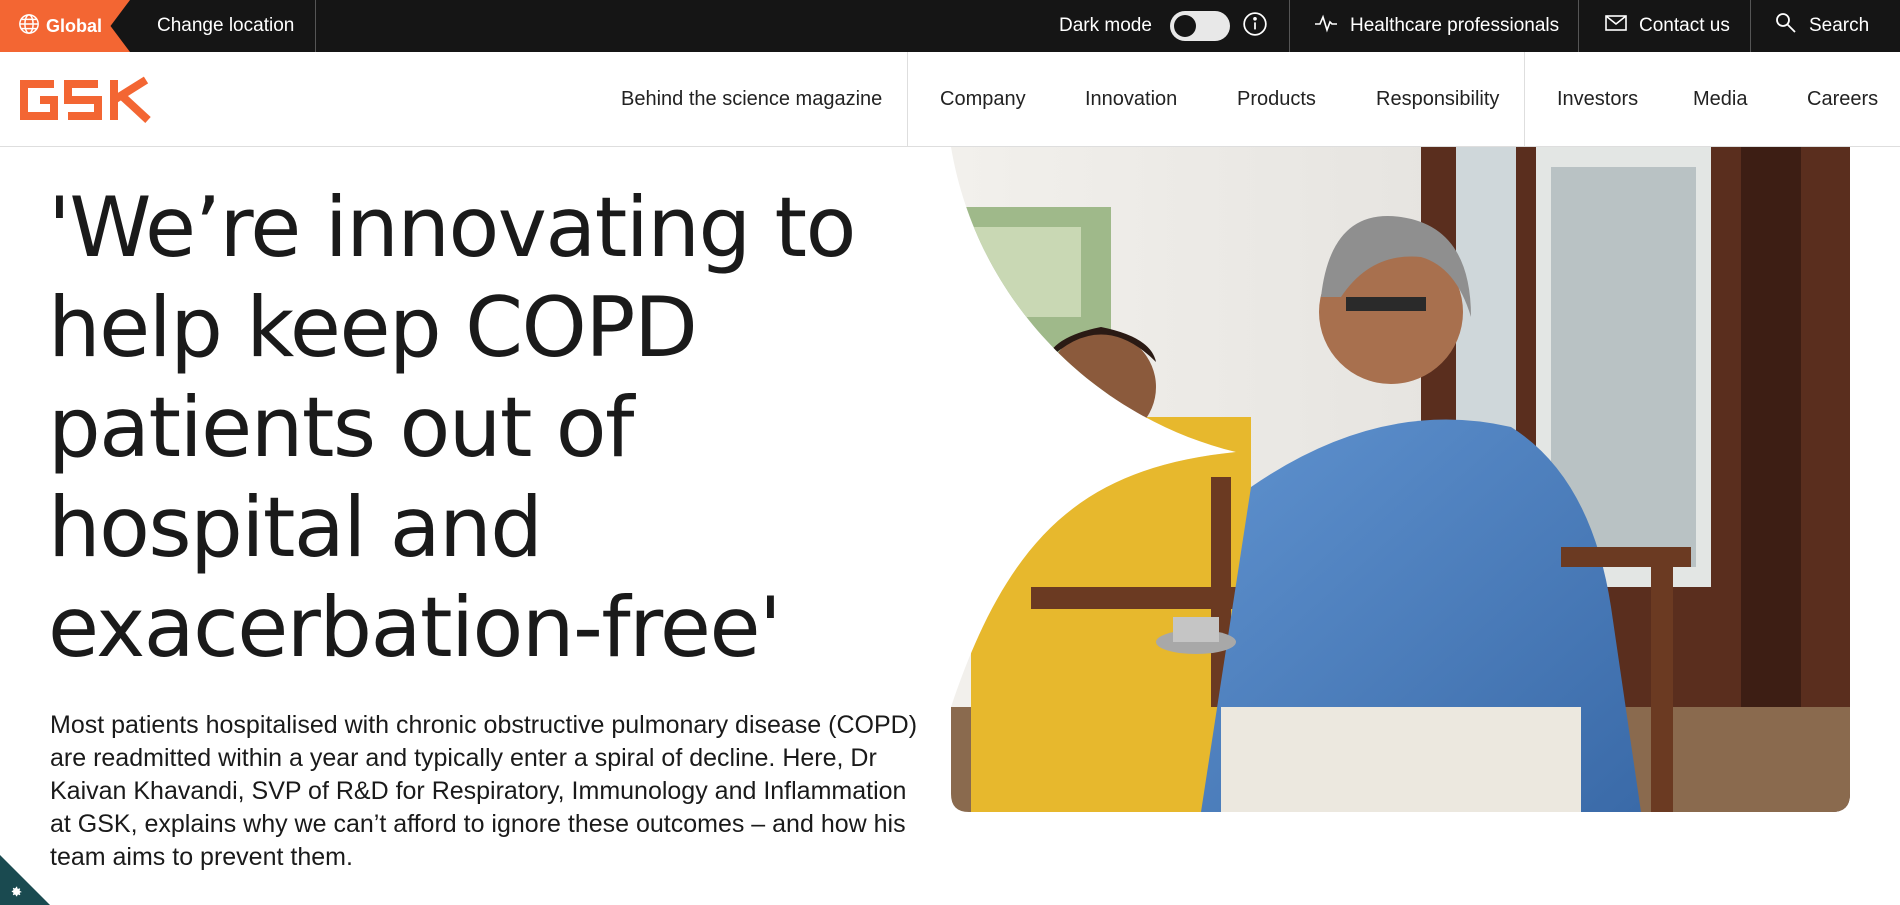  Describe the element at coordinates (1326, 26) in the screenshot. I see `pulse-icon` at that location.